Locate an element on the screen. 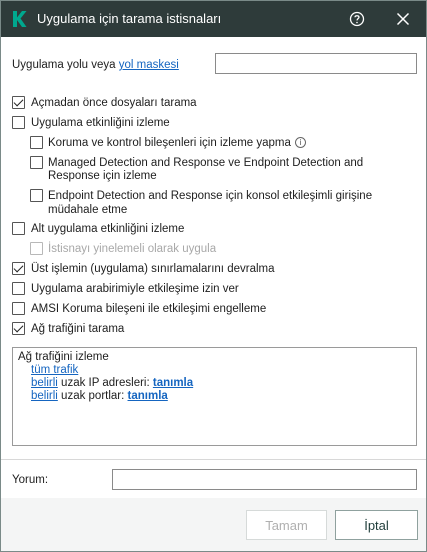 This screenshot has height=552, width=427. option-label-line2: müdahale etme is located at coordinates (88, 210).